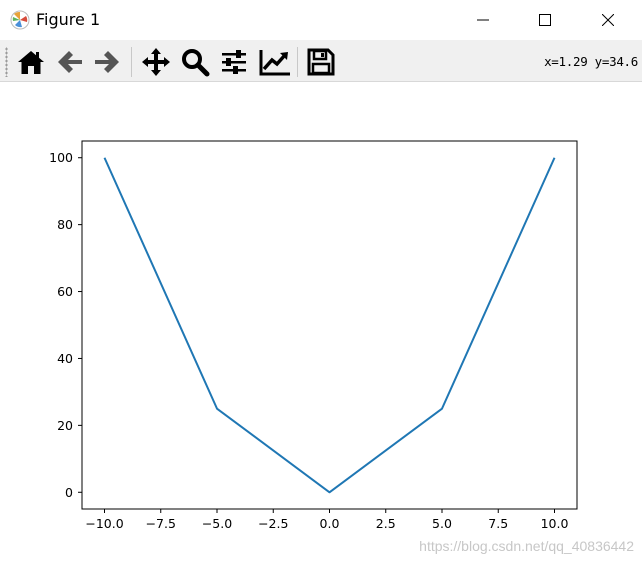 The width and height of the screenshot is (642, 567). Describe the element at coordinates (442, 523) in the screenshot. I see `x-tick-label: 5.0` at that location.